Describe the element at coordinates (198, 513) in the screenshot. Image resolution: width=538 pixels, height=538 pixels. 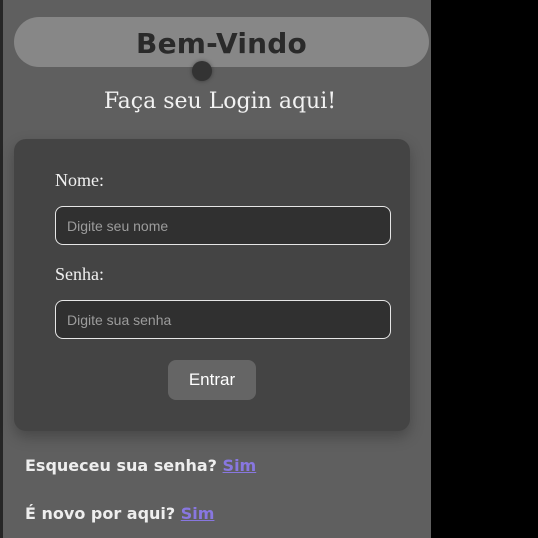
I see `signup-link: Sim` at that location.